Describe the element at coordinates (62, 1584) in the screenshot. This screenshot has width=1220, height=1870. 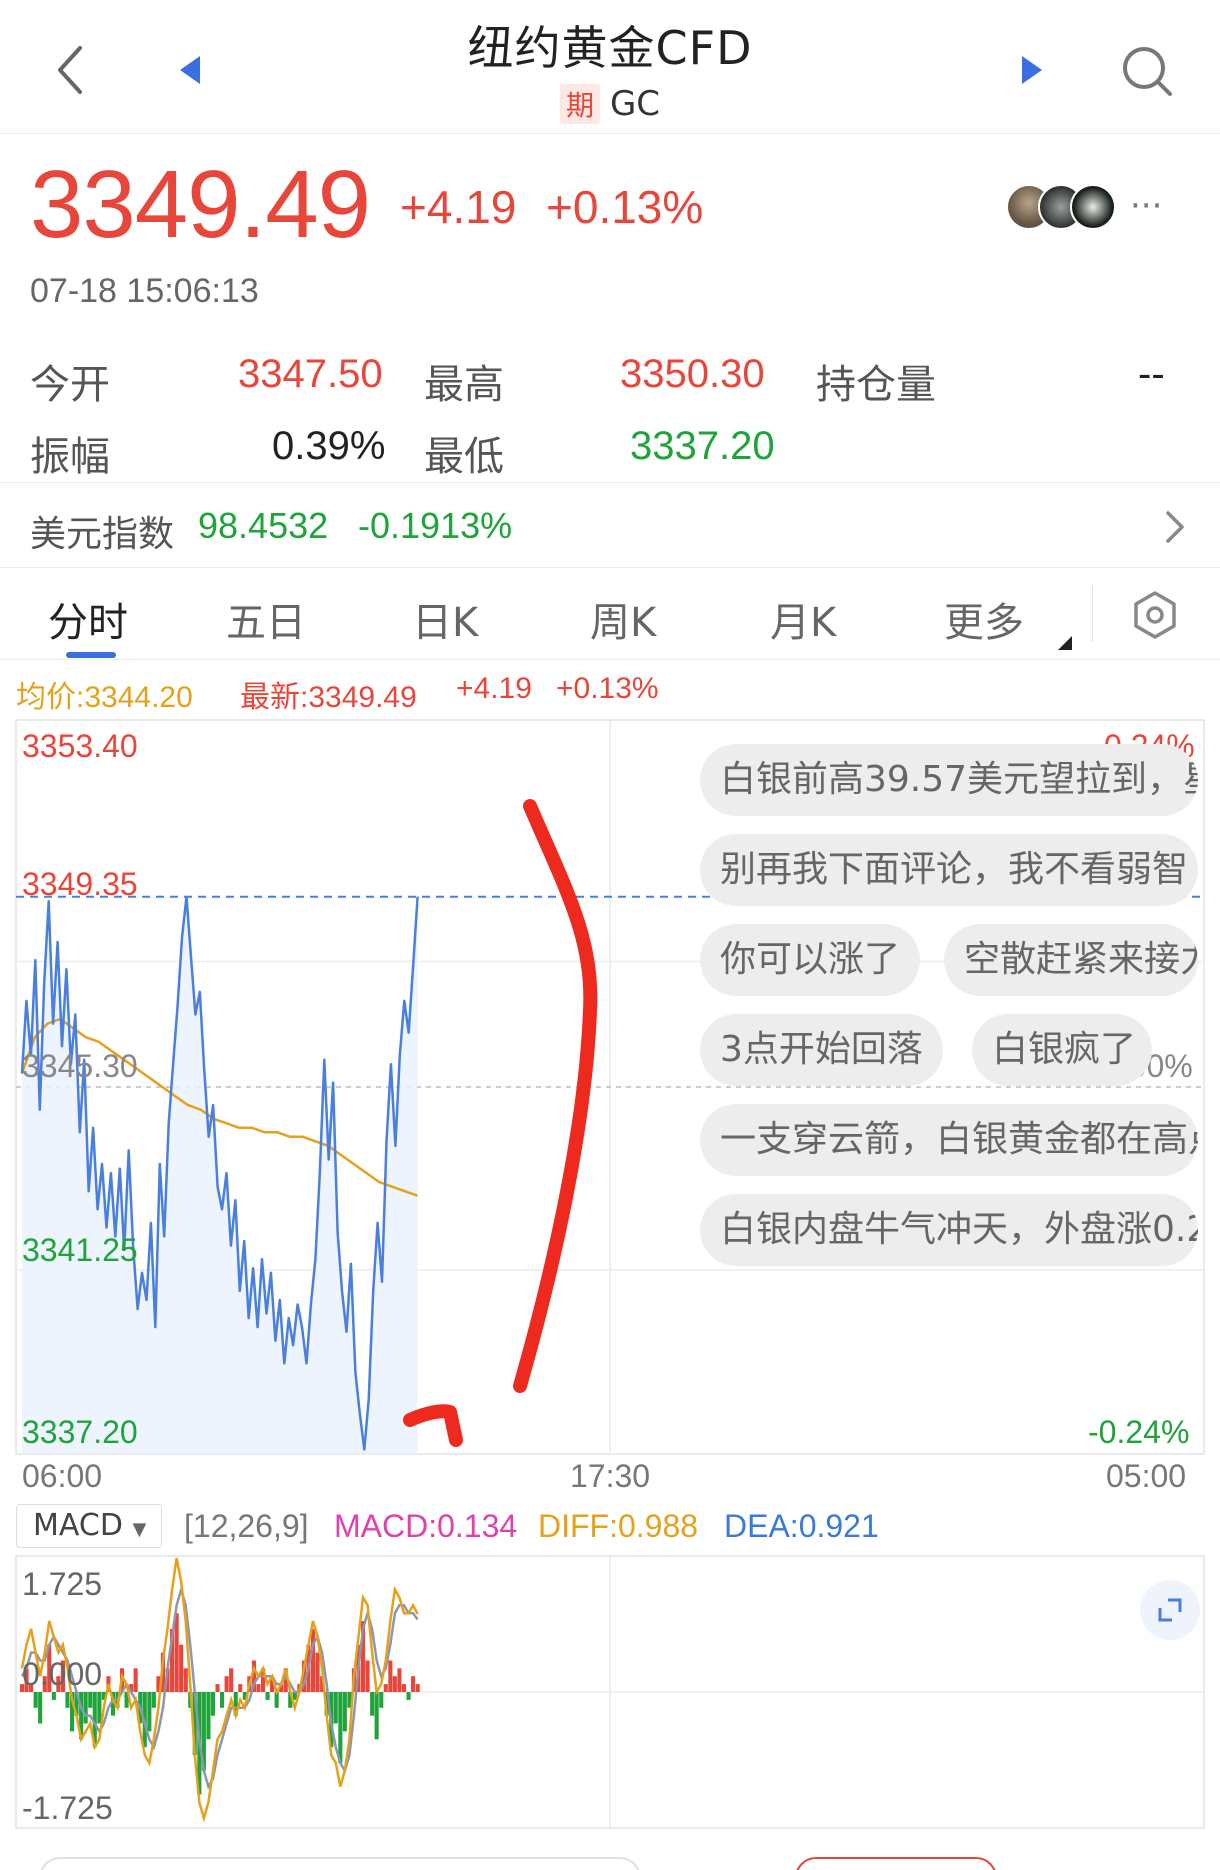
I see `macd-y-tick: 1.725` at that location.